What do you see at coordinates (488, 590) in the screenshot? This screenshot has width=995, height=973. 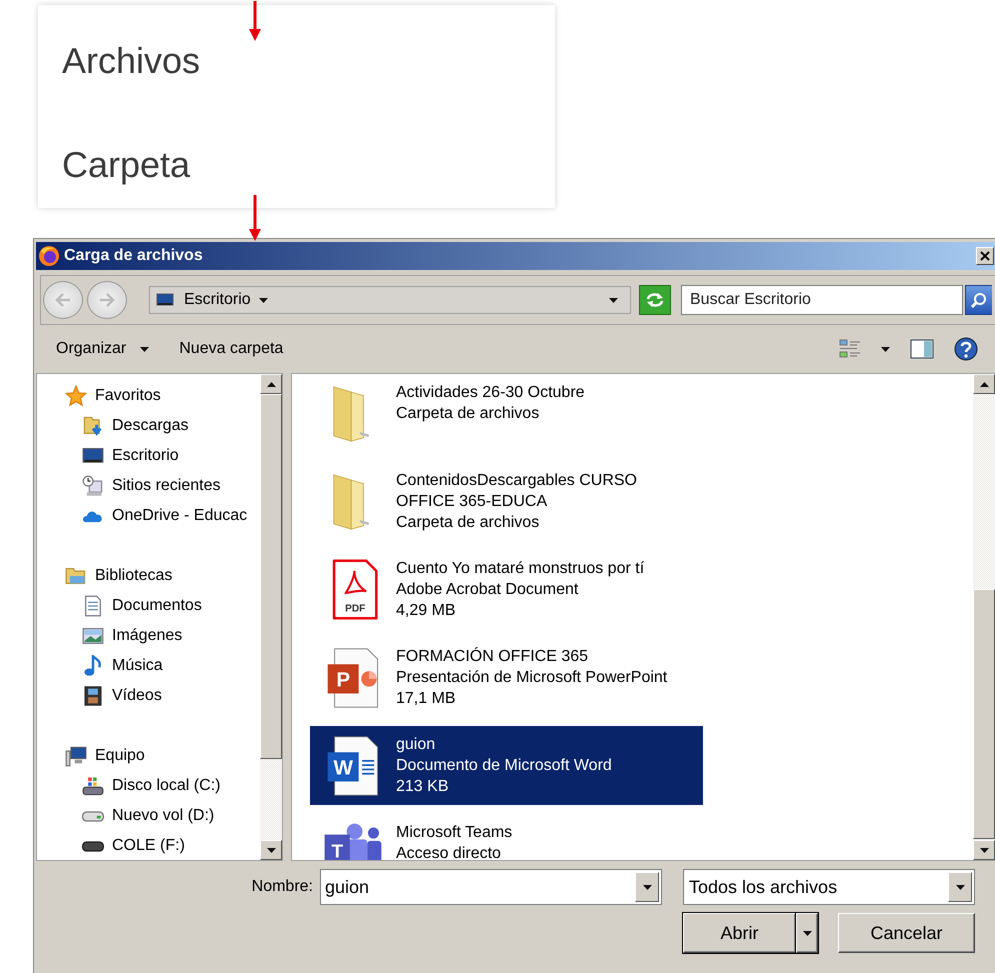 I see `file-type: Adobe Acrobat Document` at bounding box center [488, 590].